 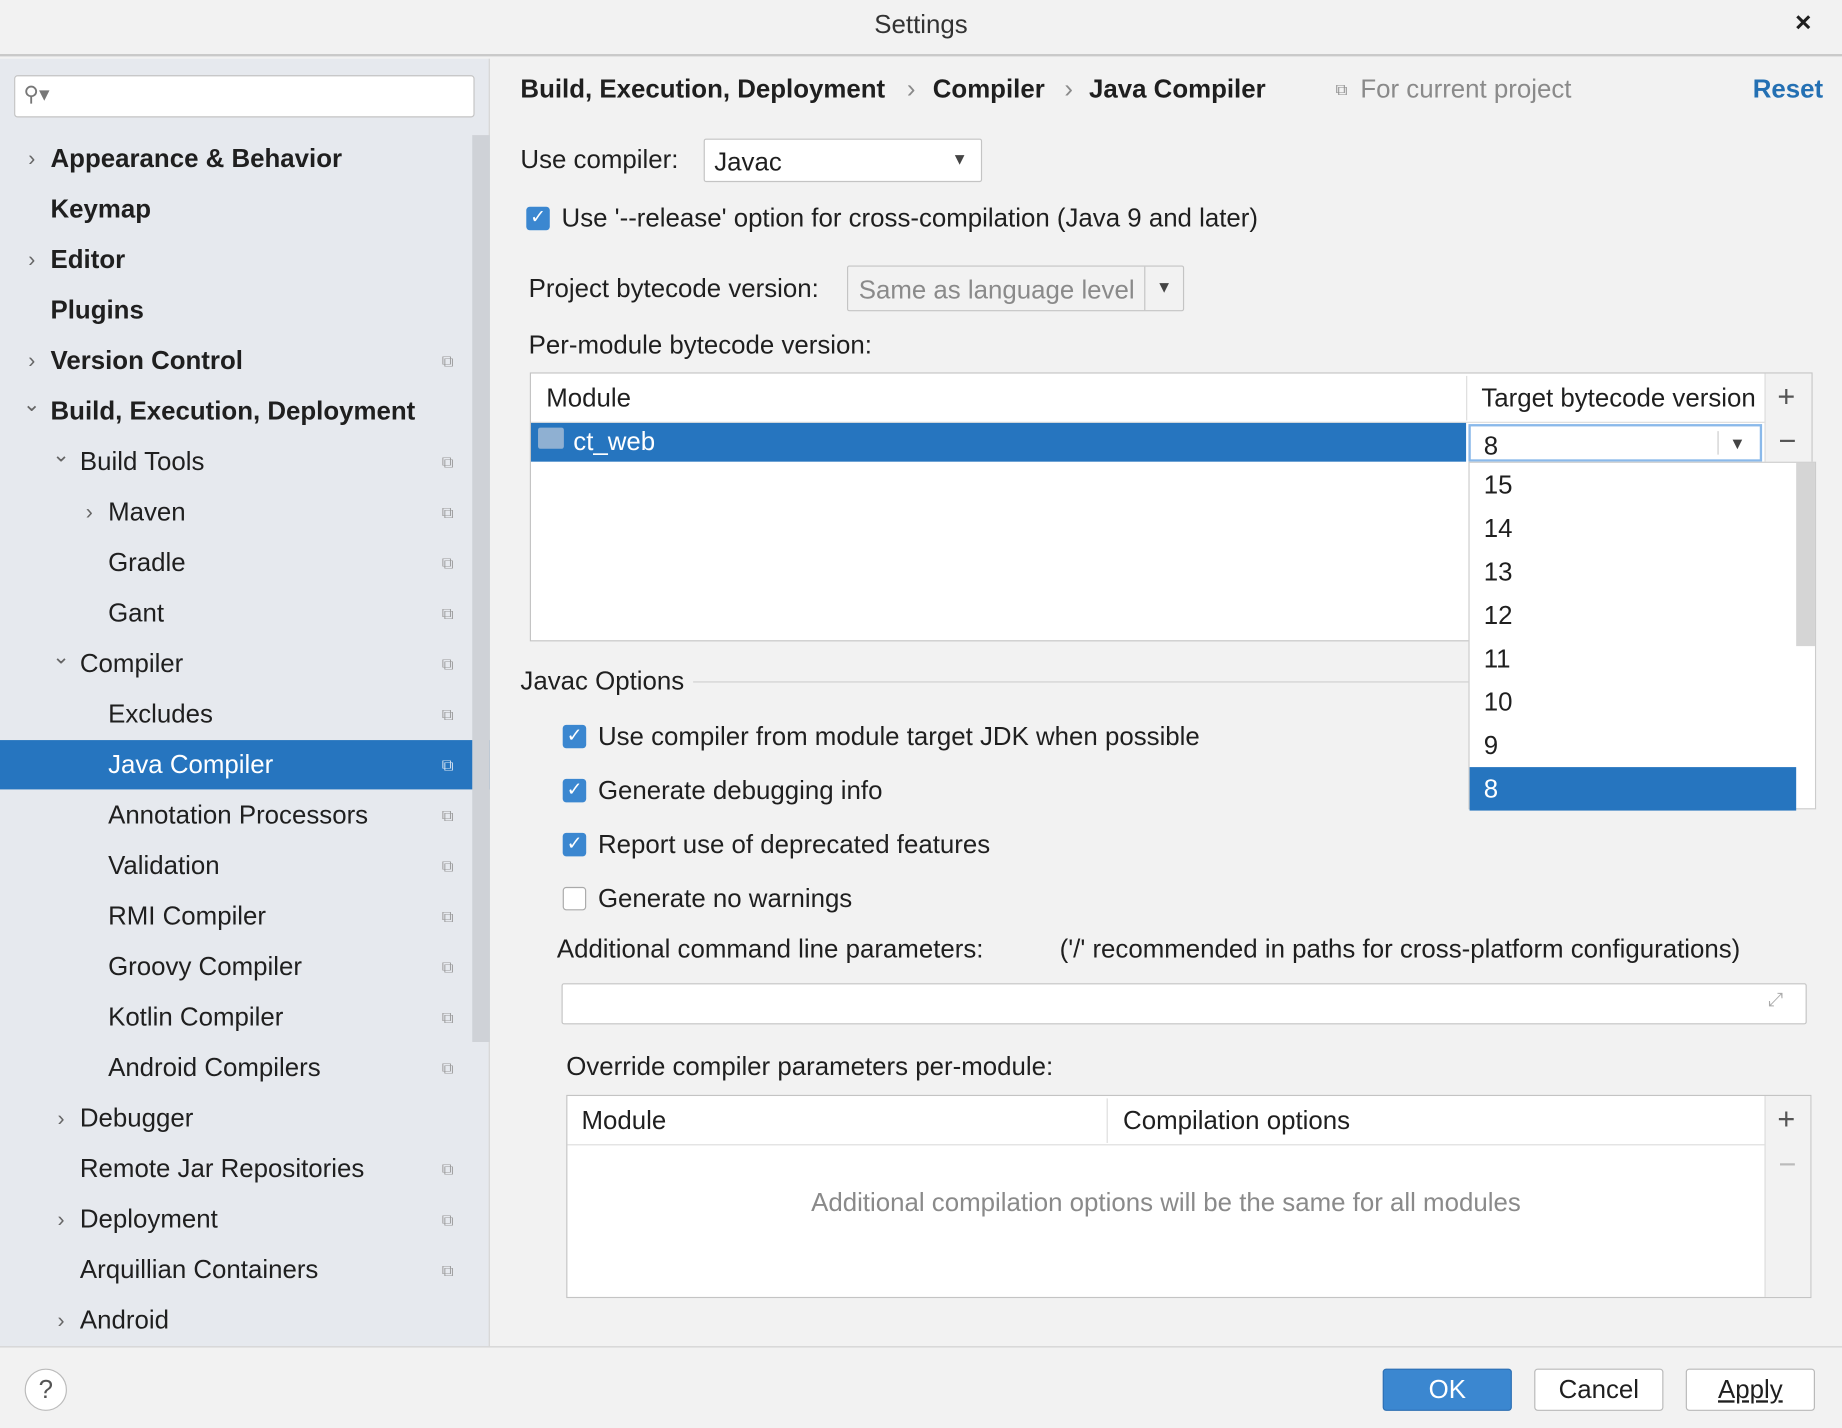 What do you see at coordinates (45, 1389) in the screenshot?
I see `help-button: ?` at bounding box center [45, 1389].